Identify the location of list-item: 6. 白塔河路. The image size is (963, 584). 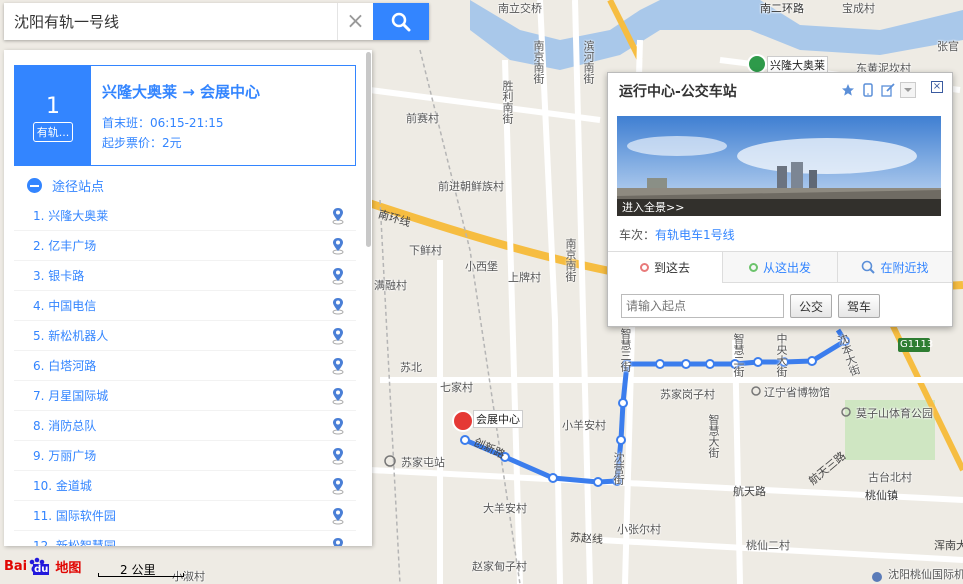
(185, 366).